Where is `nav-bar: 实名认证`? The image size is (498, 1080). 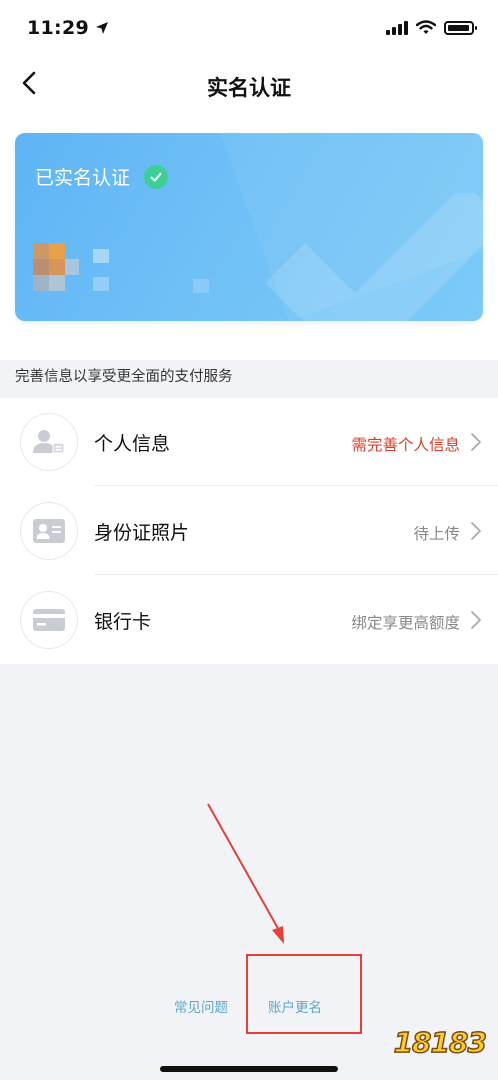
nav-bar: 实名认证 is located at coordinates (249, 85).